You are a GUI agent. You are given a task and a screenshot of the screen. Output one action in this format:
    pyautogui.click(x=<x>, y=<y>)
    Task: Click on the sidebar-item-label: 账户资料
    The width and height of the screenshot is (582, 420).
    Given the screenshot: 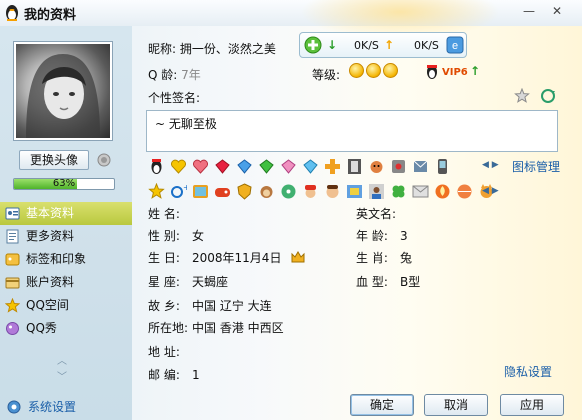 What is the action you would take?
    pyautogui.click(x=50, y=282)
    